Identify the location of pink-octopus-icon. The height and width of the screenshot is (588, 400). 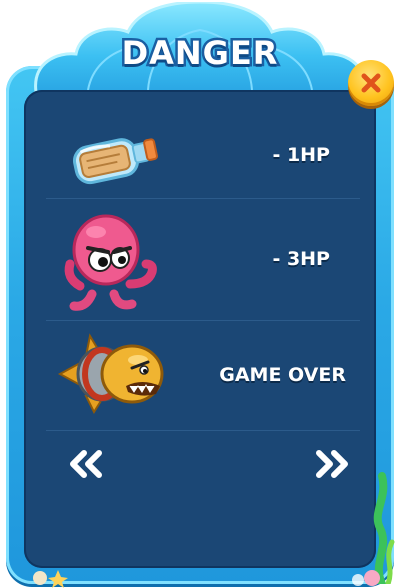
(110, 262).